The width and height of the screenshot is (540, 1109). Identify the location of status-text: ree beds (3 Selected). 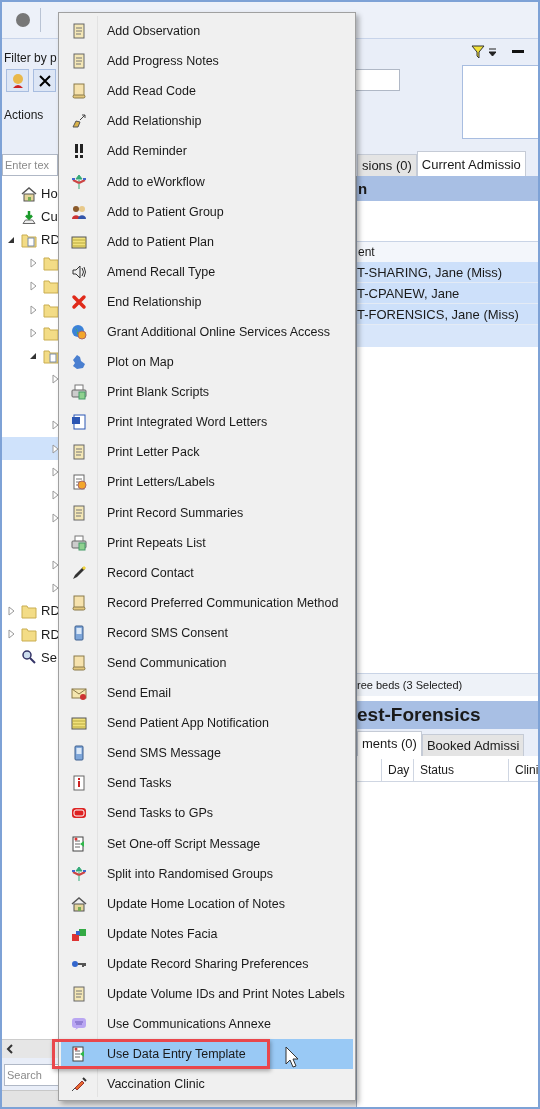
(410, 684).